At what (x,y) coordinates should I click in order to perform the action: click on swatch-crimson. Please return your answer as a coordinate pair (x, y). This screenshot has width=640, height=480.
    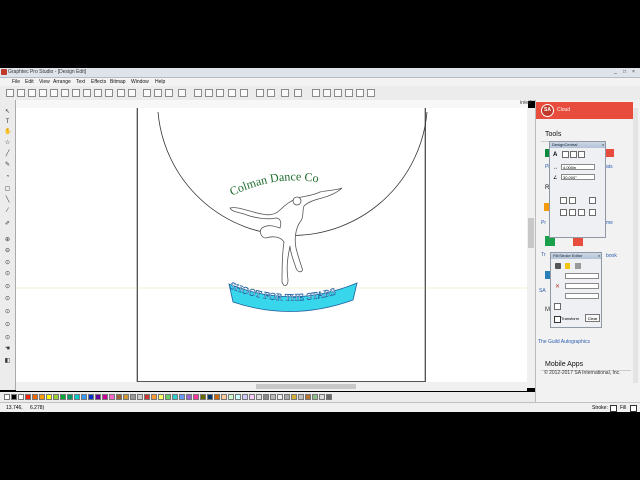
    Looking at the image, I should click on (147, 397).